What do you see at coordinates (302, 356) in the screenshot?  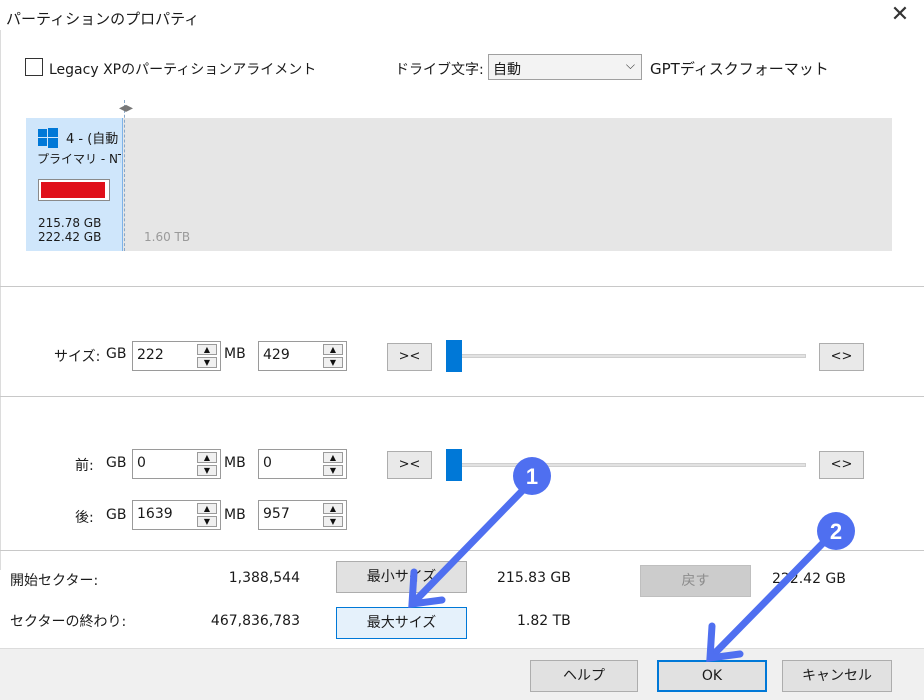 I see `size-mb-input: 429 ▲ ▼` at bounding box center [302, 356].